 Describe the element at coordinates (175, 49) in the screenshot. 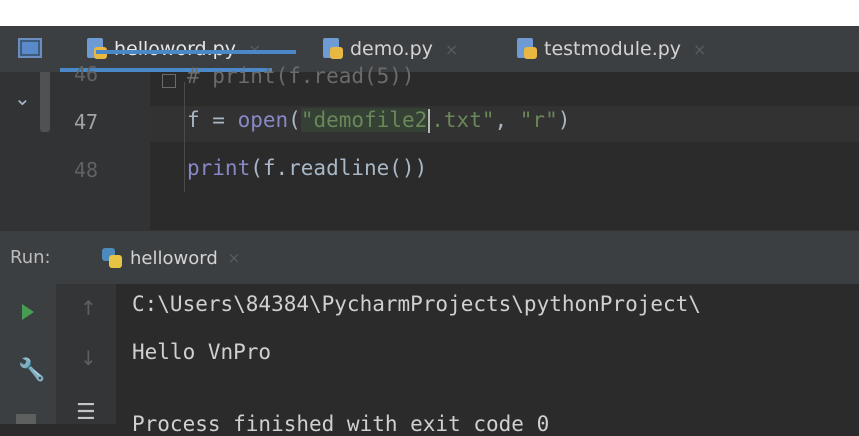

I see `tab-label: helloword.py` at that location.